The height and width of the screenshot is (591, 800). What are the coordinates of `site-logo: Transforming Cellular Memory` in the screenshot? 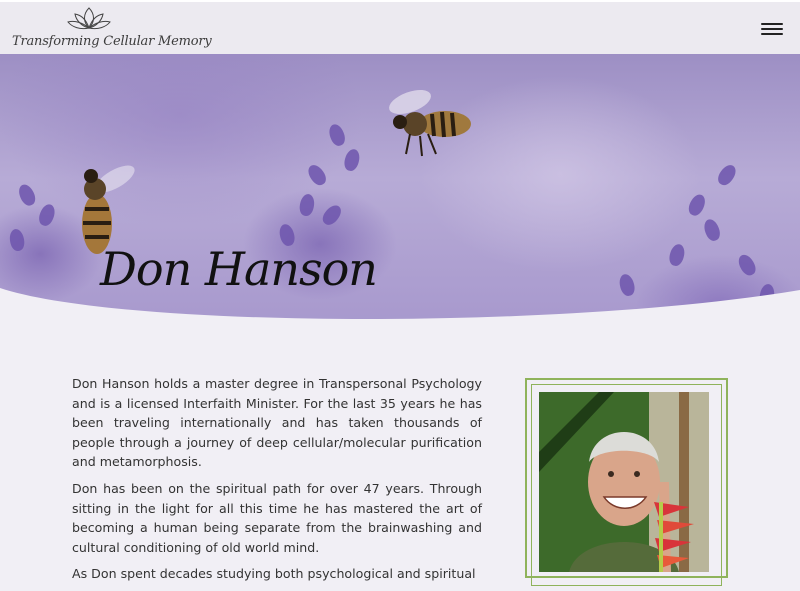 It's located at (111, 30).